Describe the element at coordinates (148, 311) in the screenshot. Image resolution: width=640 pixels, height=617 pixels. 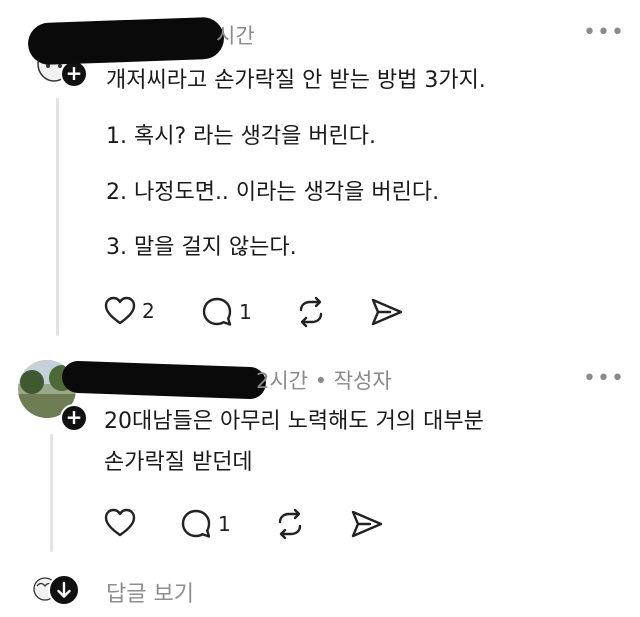
I see `like-count: 2` at that location.